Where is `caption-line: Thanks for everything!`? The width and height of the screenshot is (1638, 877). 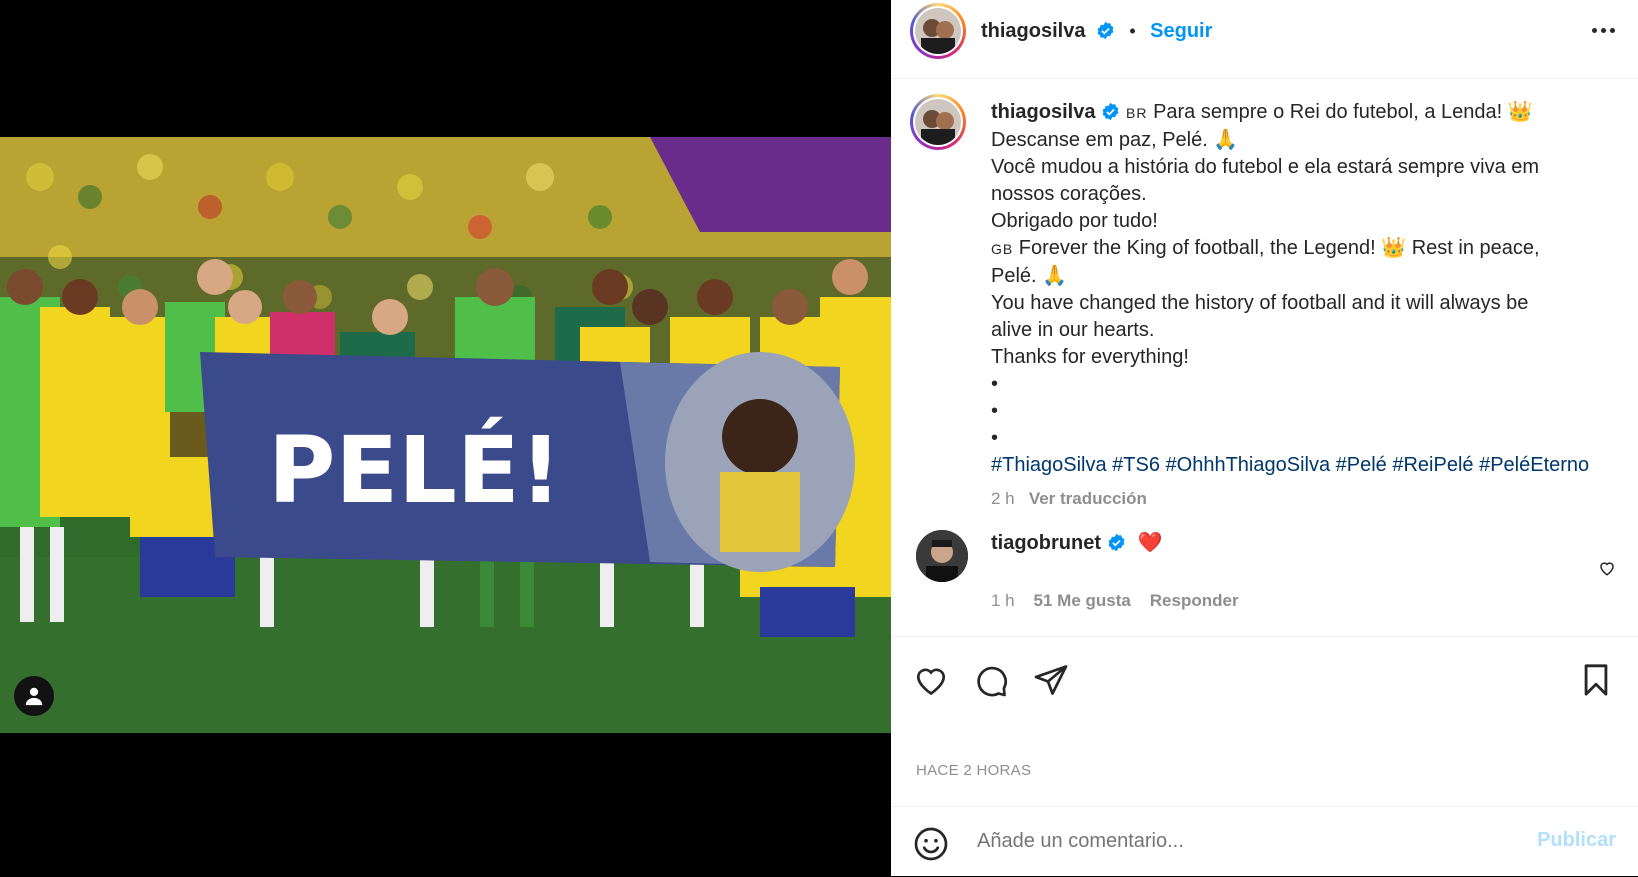 caption-line: Thanks for everything! is located at coordinates (1090, 357).